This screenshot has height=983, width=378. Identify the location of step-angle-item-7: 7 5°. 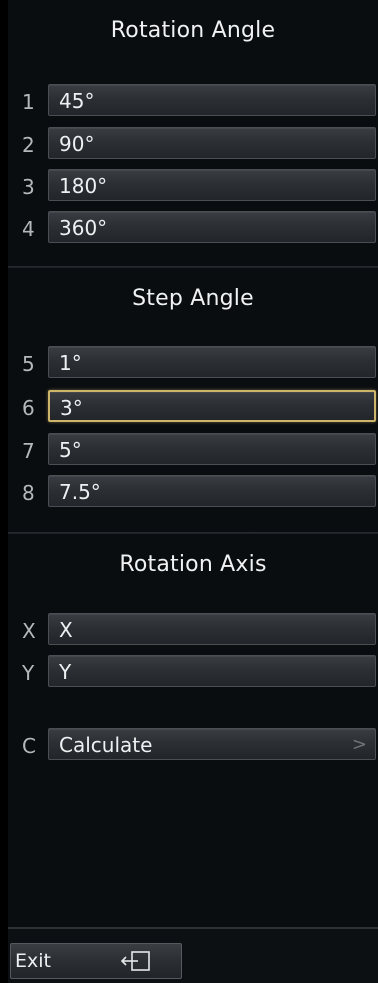
(193, 450).